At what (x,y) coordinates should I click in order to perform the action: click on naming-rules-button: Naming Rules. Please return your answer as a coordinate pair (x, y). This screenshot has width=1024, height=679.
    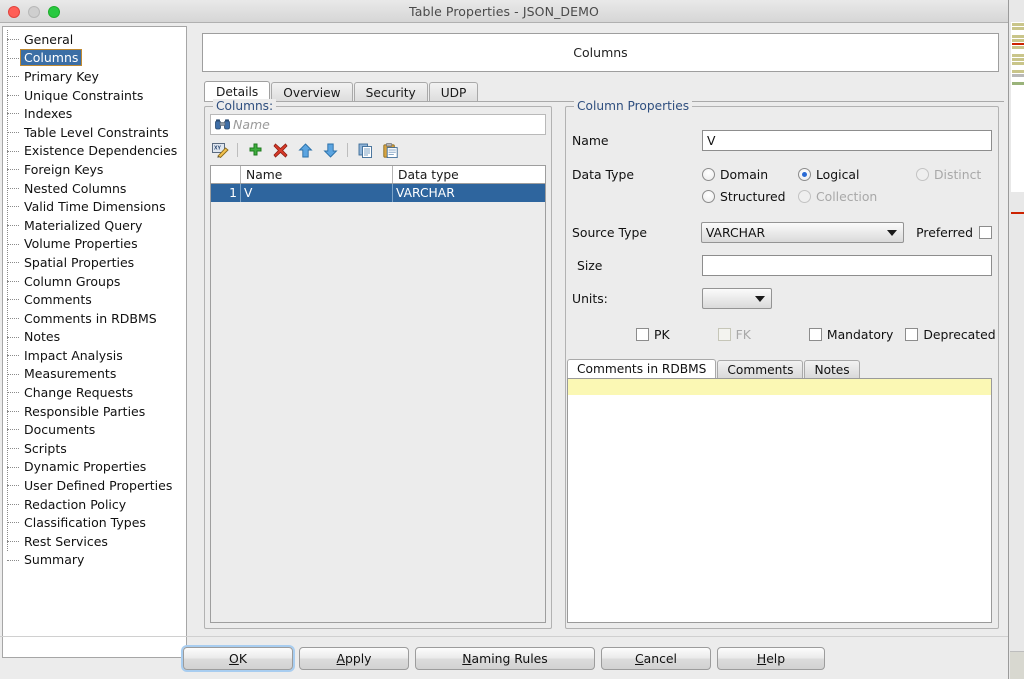
    Looking at the image, I should click on (505, 658).